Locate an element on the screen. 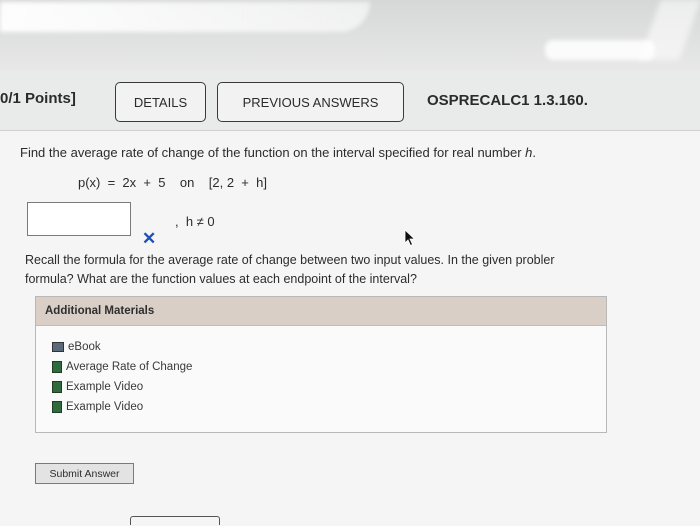 This screenshot has height=526, width=700. submit-answer-button: Submit Answer is located at coordinates (84, 473).